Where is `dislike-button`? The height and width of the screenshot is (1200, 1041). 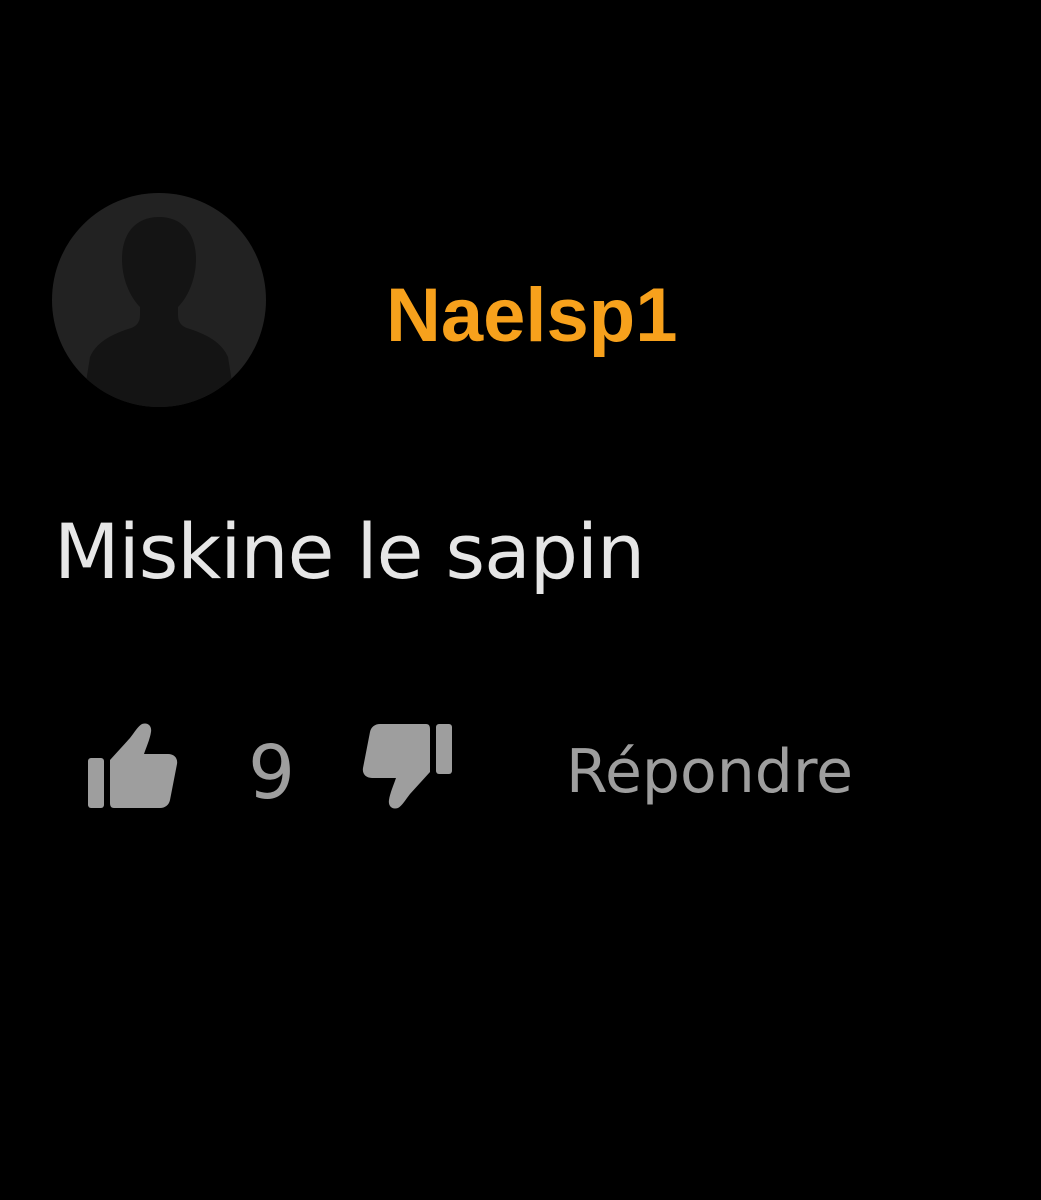 dislike-button is located at coordinates (408, 767).